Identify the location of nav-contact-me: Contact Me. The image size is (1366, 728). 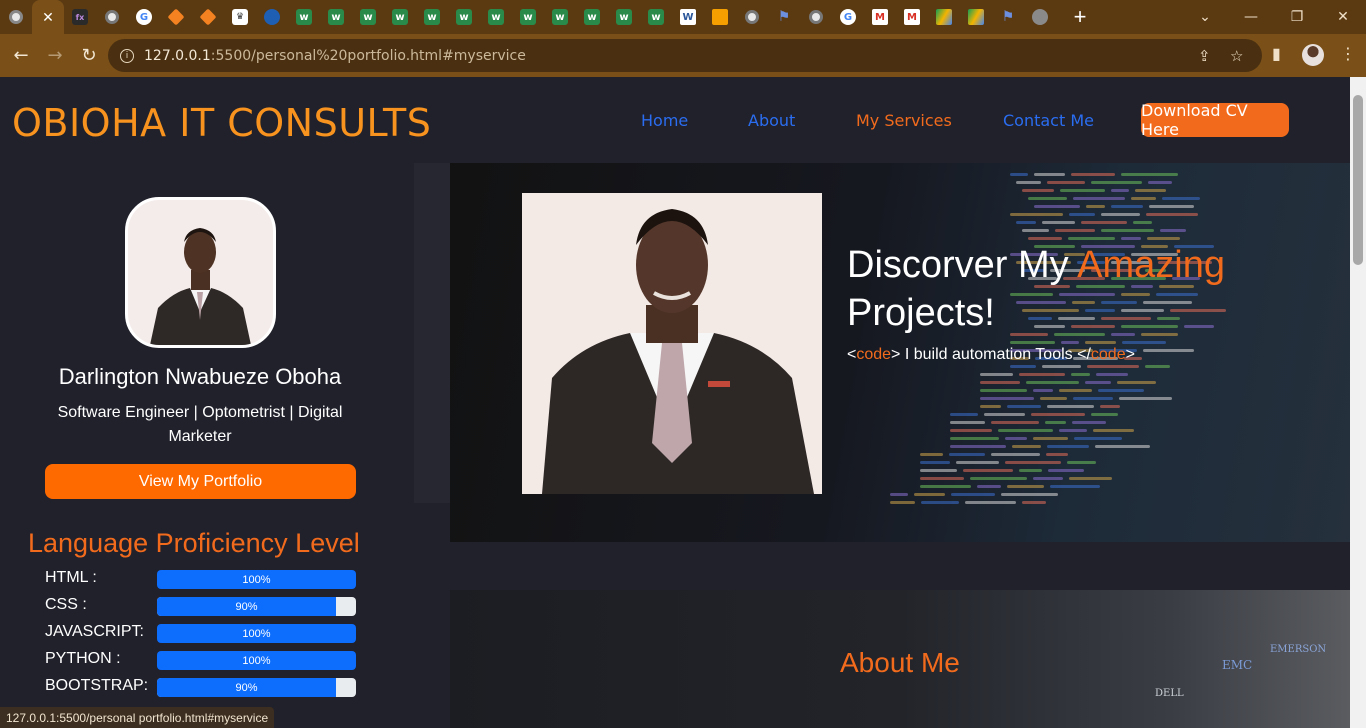
(1048, 120).